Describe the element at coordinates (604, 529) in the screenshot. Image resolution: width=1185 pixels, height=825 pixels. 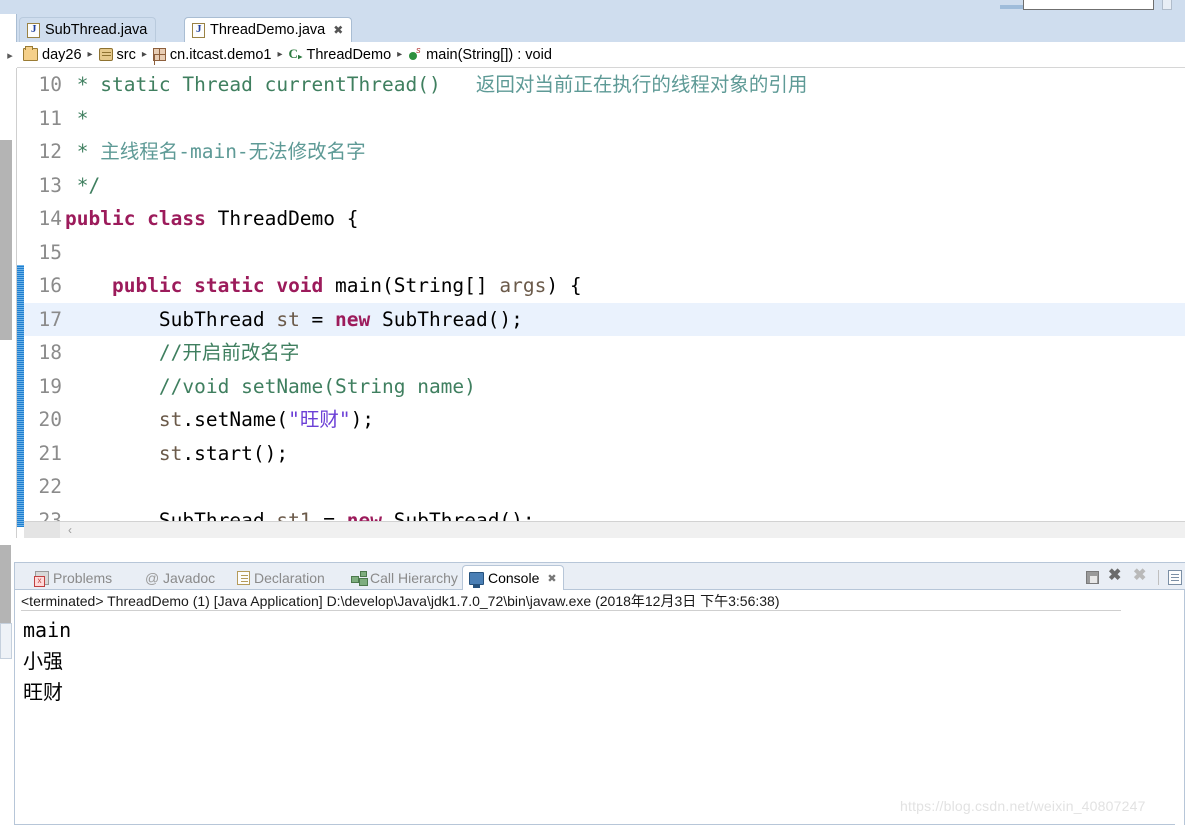
I see `editor-horizontal-scrollbar: ‹` at that location.